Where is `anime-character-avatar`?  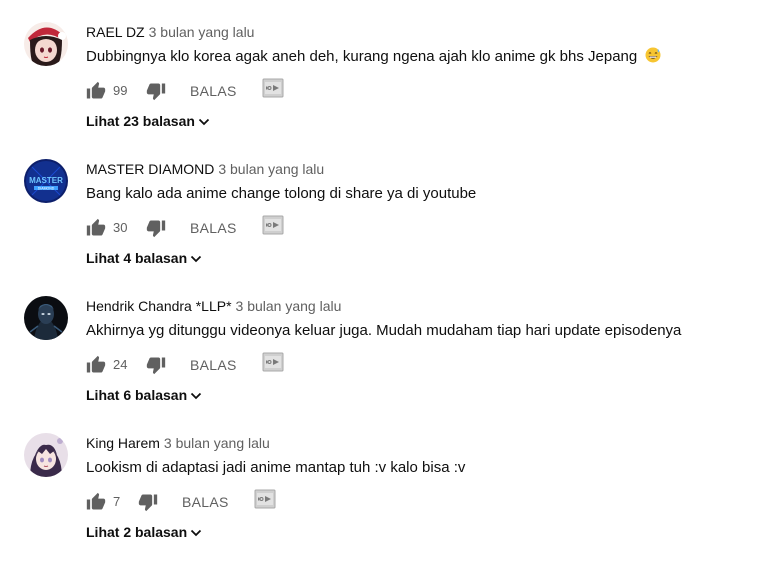 anime-character-avatar is located at coordinates (46, 455).